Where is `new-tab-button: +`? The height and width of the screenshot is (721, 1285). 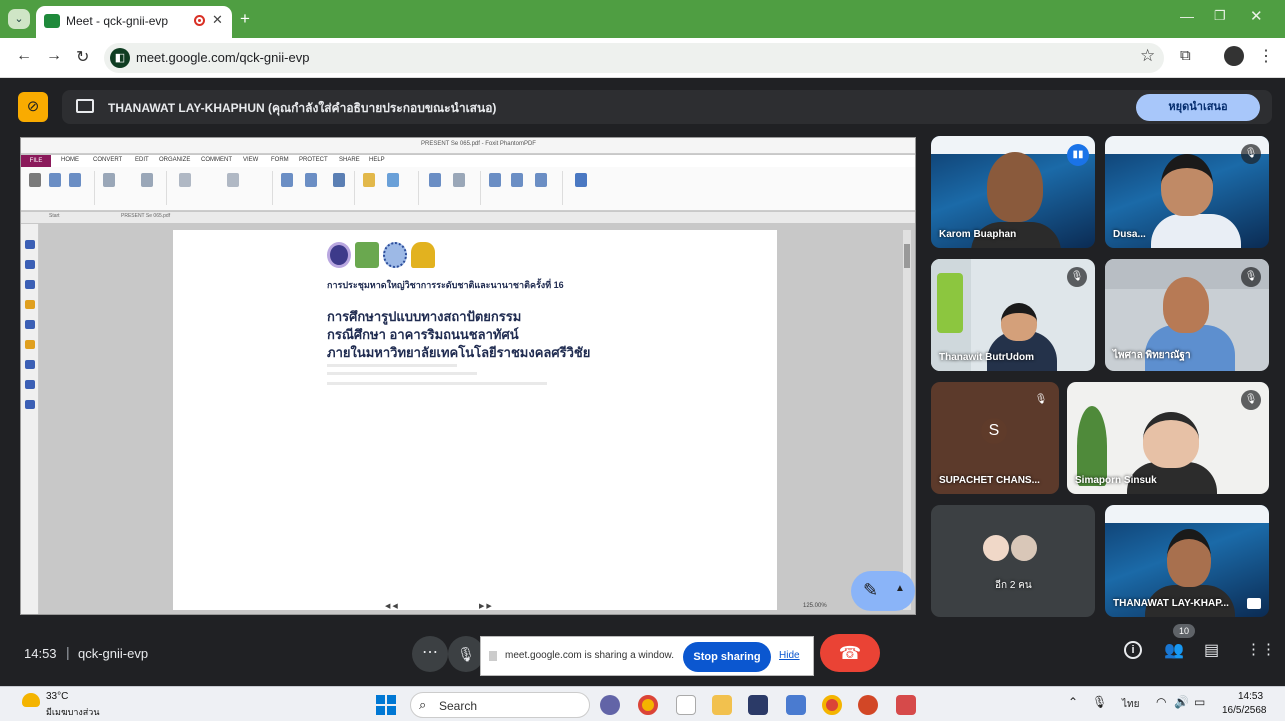
new-tab-button: + is located at coordinates (245, 19).